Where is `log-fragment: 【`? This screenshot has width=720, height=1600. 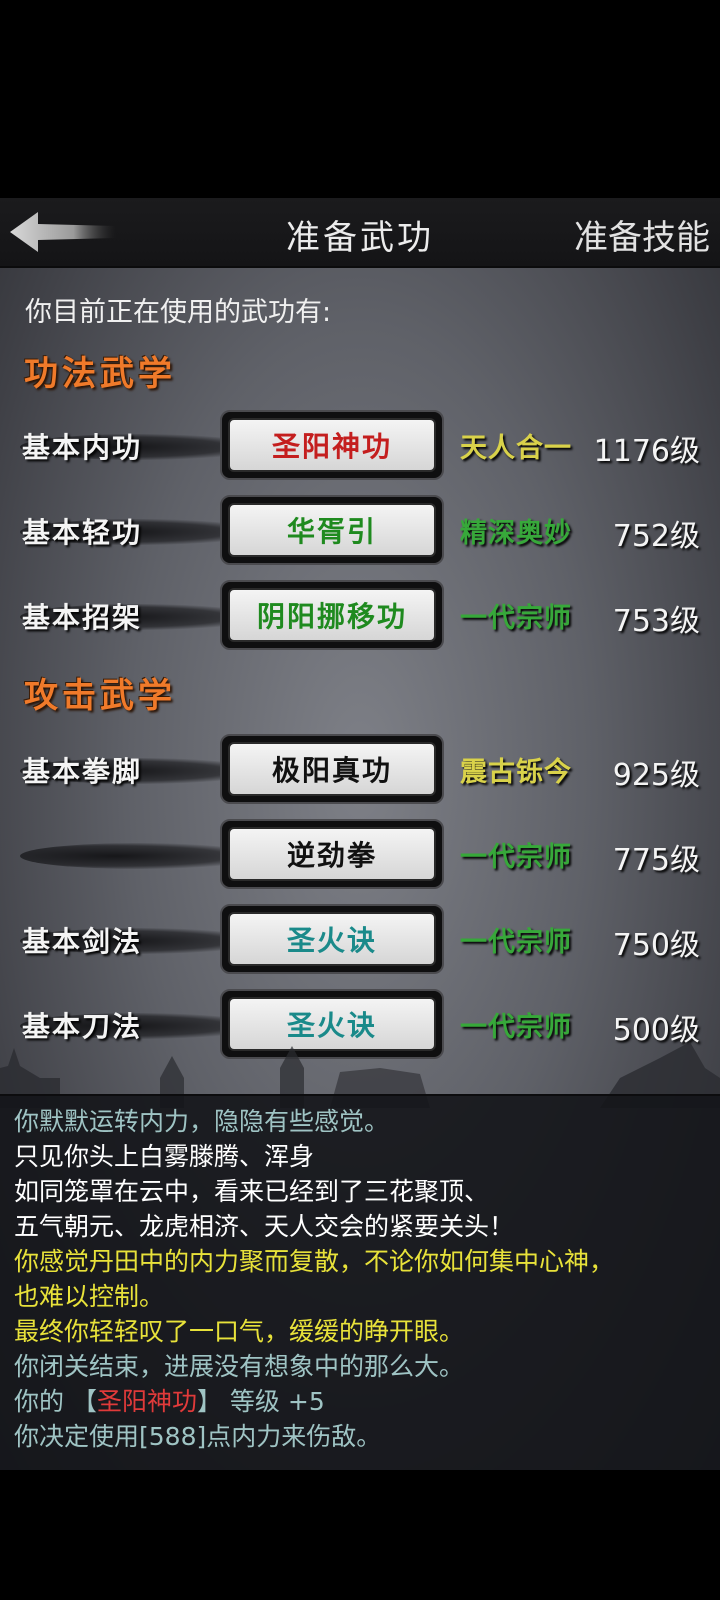
log-fragment: 【 is located at coordinates (84, 1401).